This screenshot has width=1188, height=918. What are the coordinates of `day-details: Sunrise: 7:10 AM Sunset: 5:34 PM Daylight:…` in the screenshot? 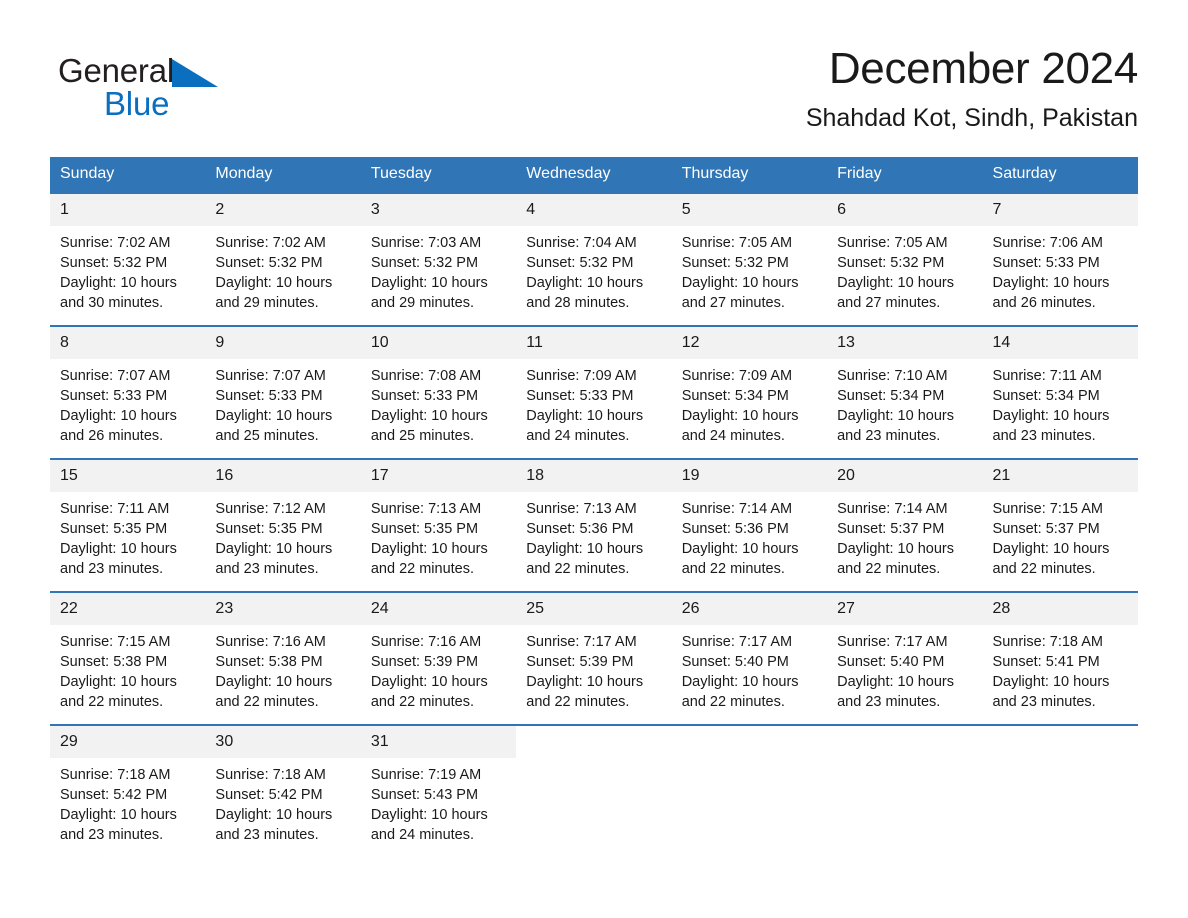 It's located at (904, 402).